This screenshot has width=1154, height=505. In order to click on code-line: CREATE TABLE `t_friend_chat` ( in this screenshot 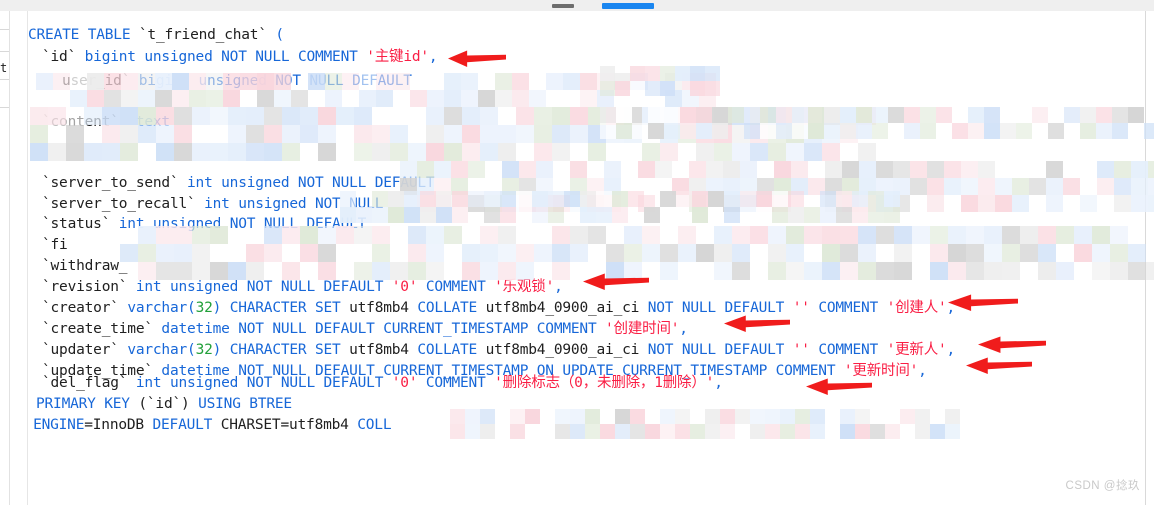, I will do `click(156, 35)`.